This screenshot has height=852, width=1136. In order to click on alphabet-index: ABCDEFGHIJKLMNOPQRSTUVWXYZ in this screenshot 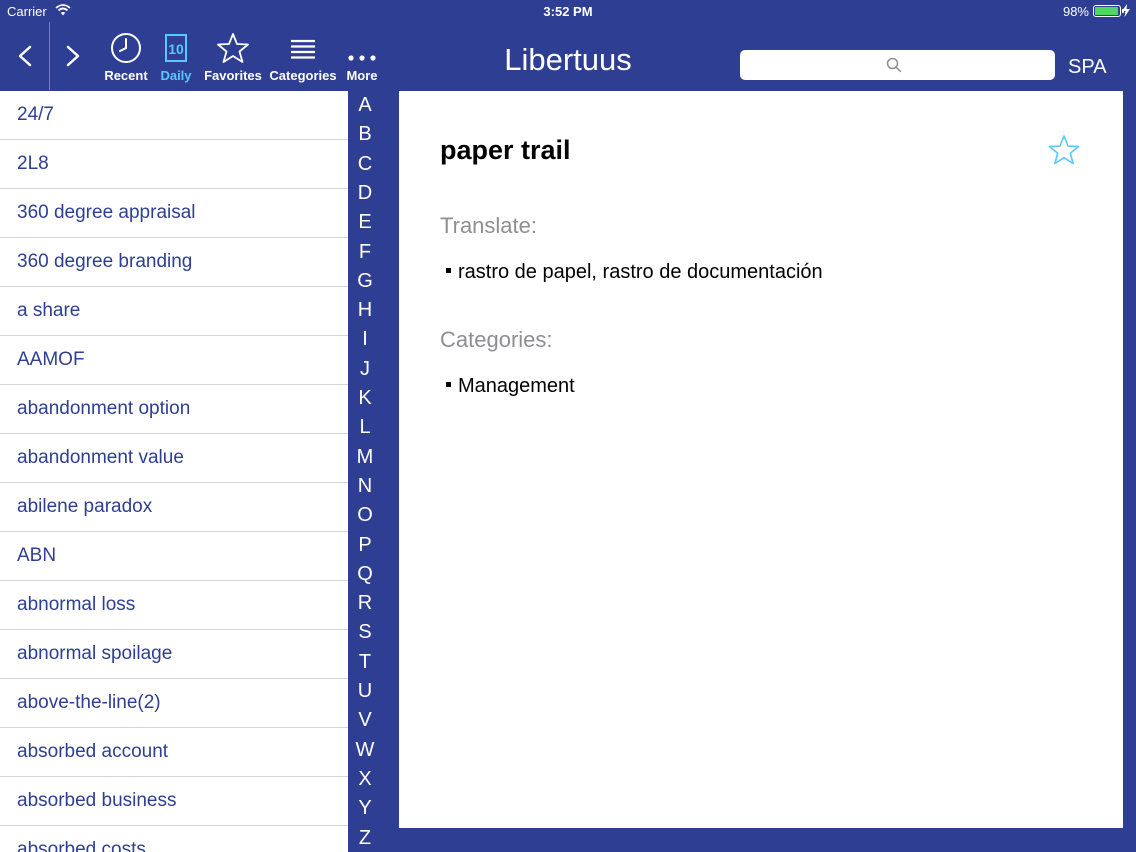, I will do `click(365, 471)`.